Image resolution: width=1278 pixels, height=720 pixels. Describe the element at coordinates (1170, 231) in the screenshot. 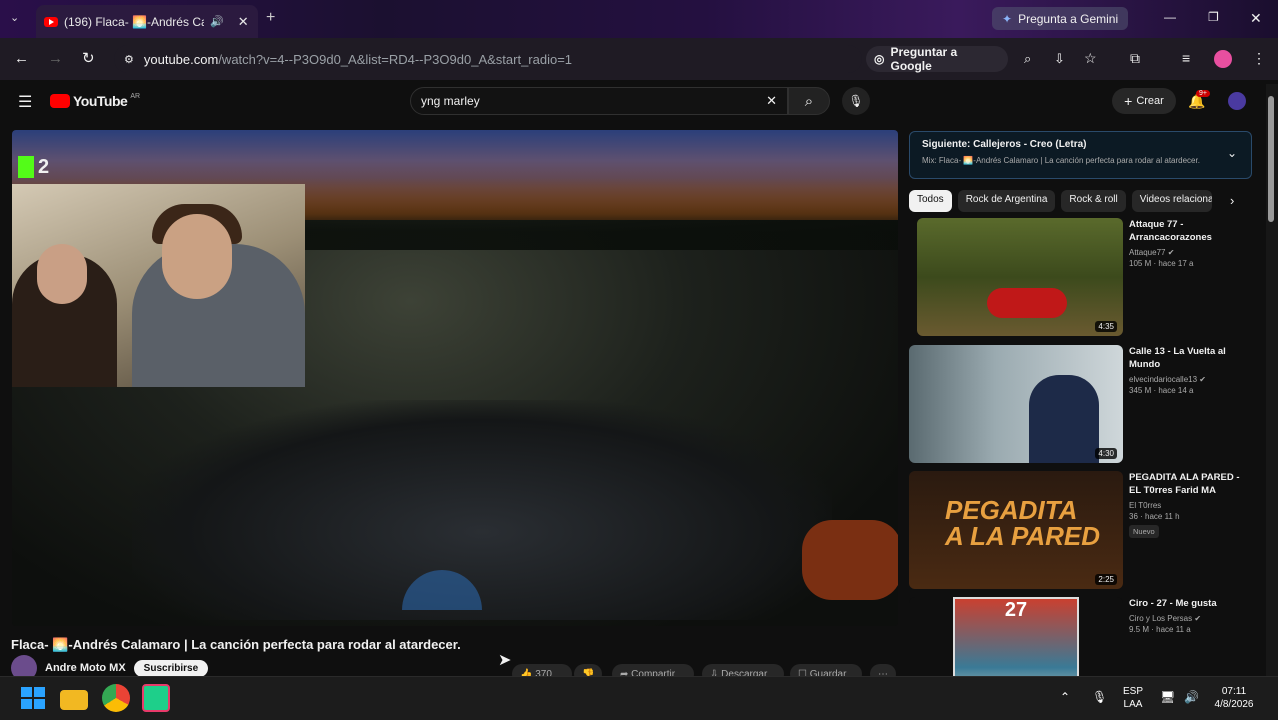

I see `video-title: Attaque 77 - Arrancacorazones` at that location.